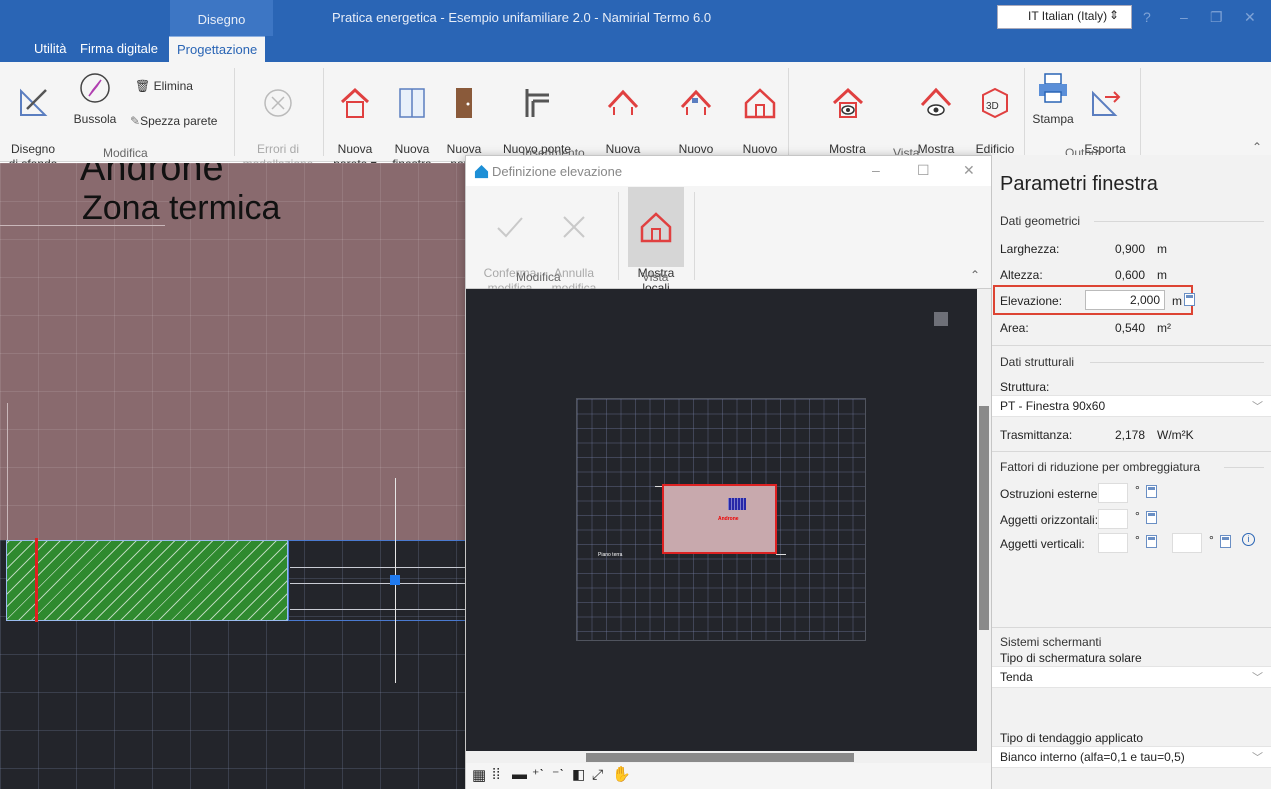  Describe the element at coordinates (464, 103) in the screenshot. I see `door-icon` at that location.